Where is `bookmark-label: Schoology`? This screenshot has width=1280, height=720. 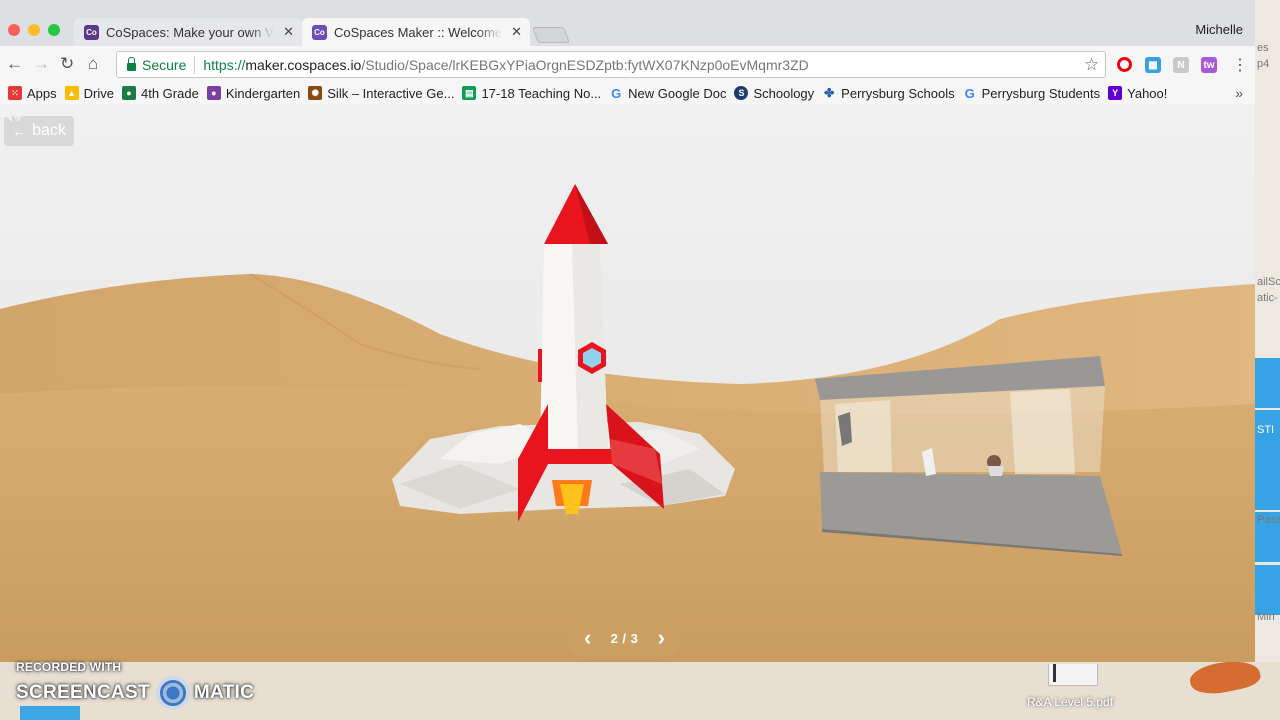
bookmark-label: Schoology is located at coordinates (784, 93).